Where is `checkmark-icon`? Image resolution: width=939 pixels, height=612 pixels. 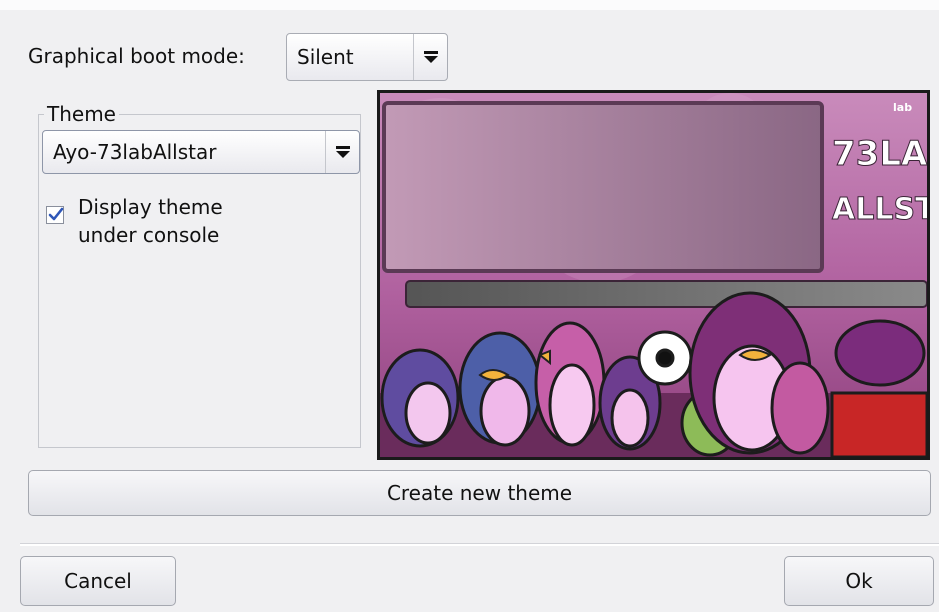 checkmark-icon is located at coordinates (56, 214).